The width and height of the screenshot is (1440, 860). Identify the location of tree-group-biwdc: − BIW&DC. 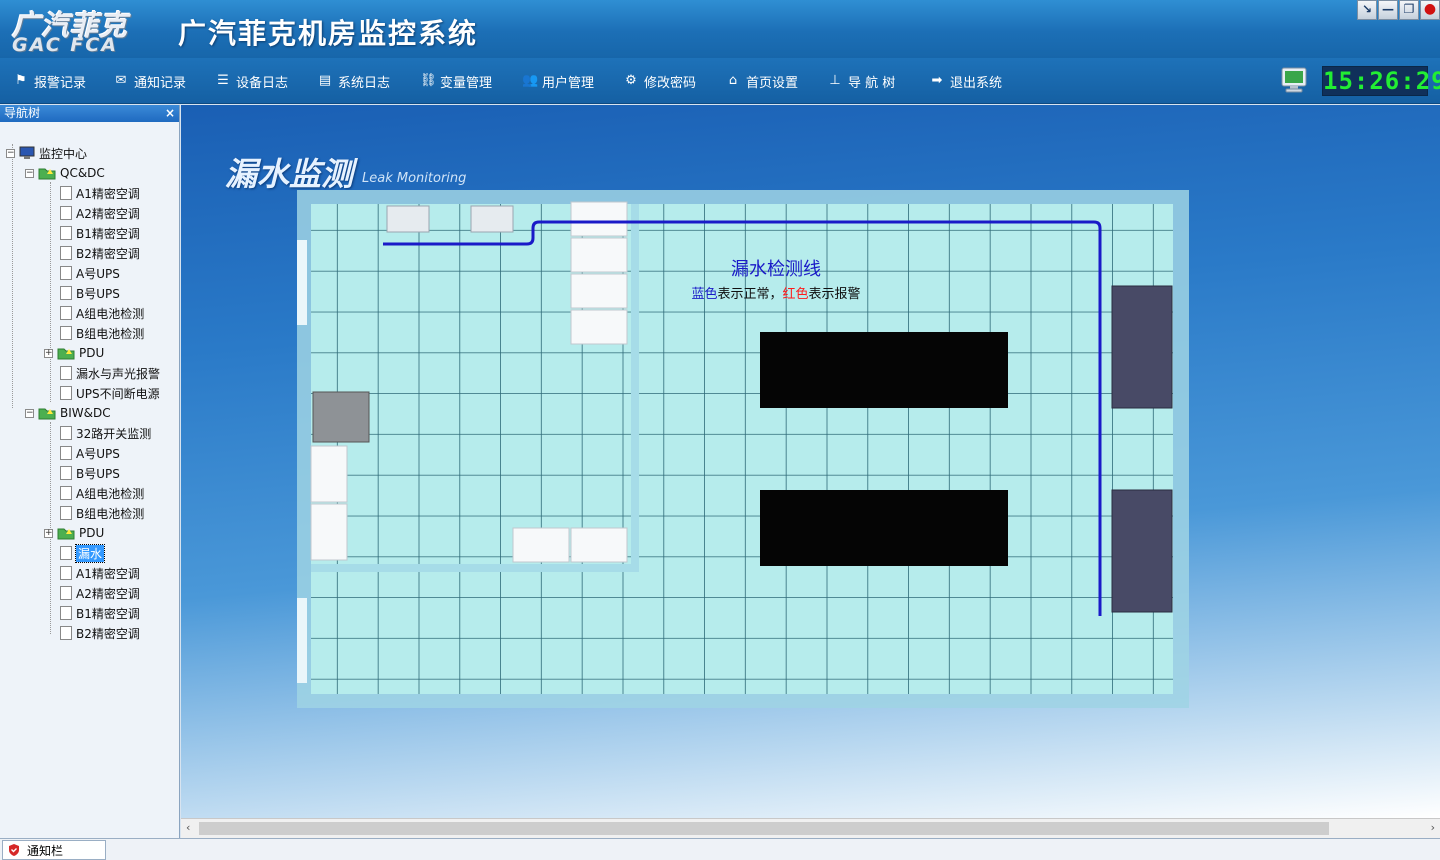
(68, 413).